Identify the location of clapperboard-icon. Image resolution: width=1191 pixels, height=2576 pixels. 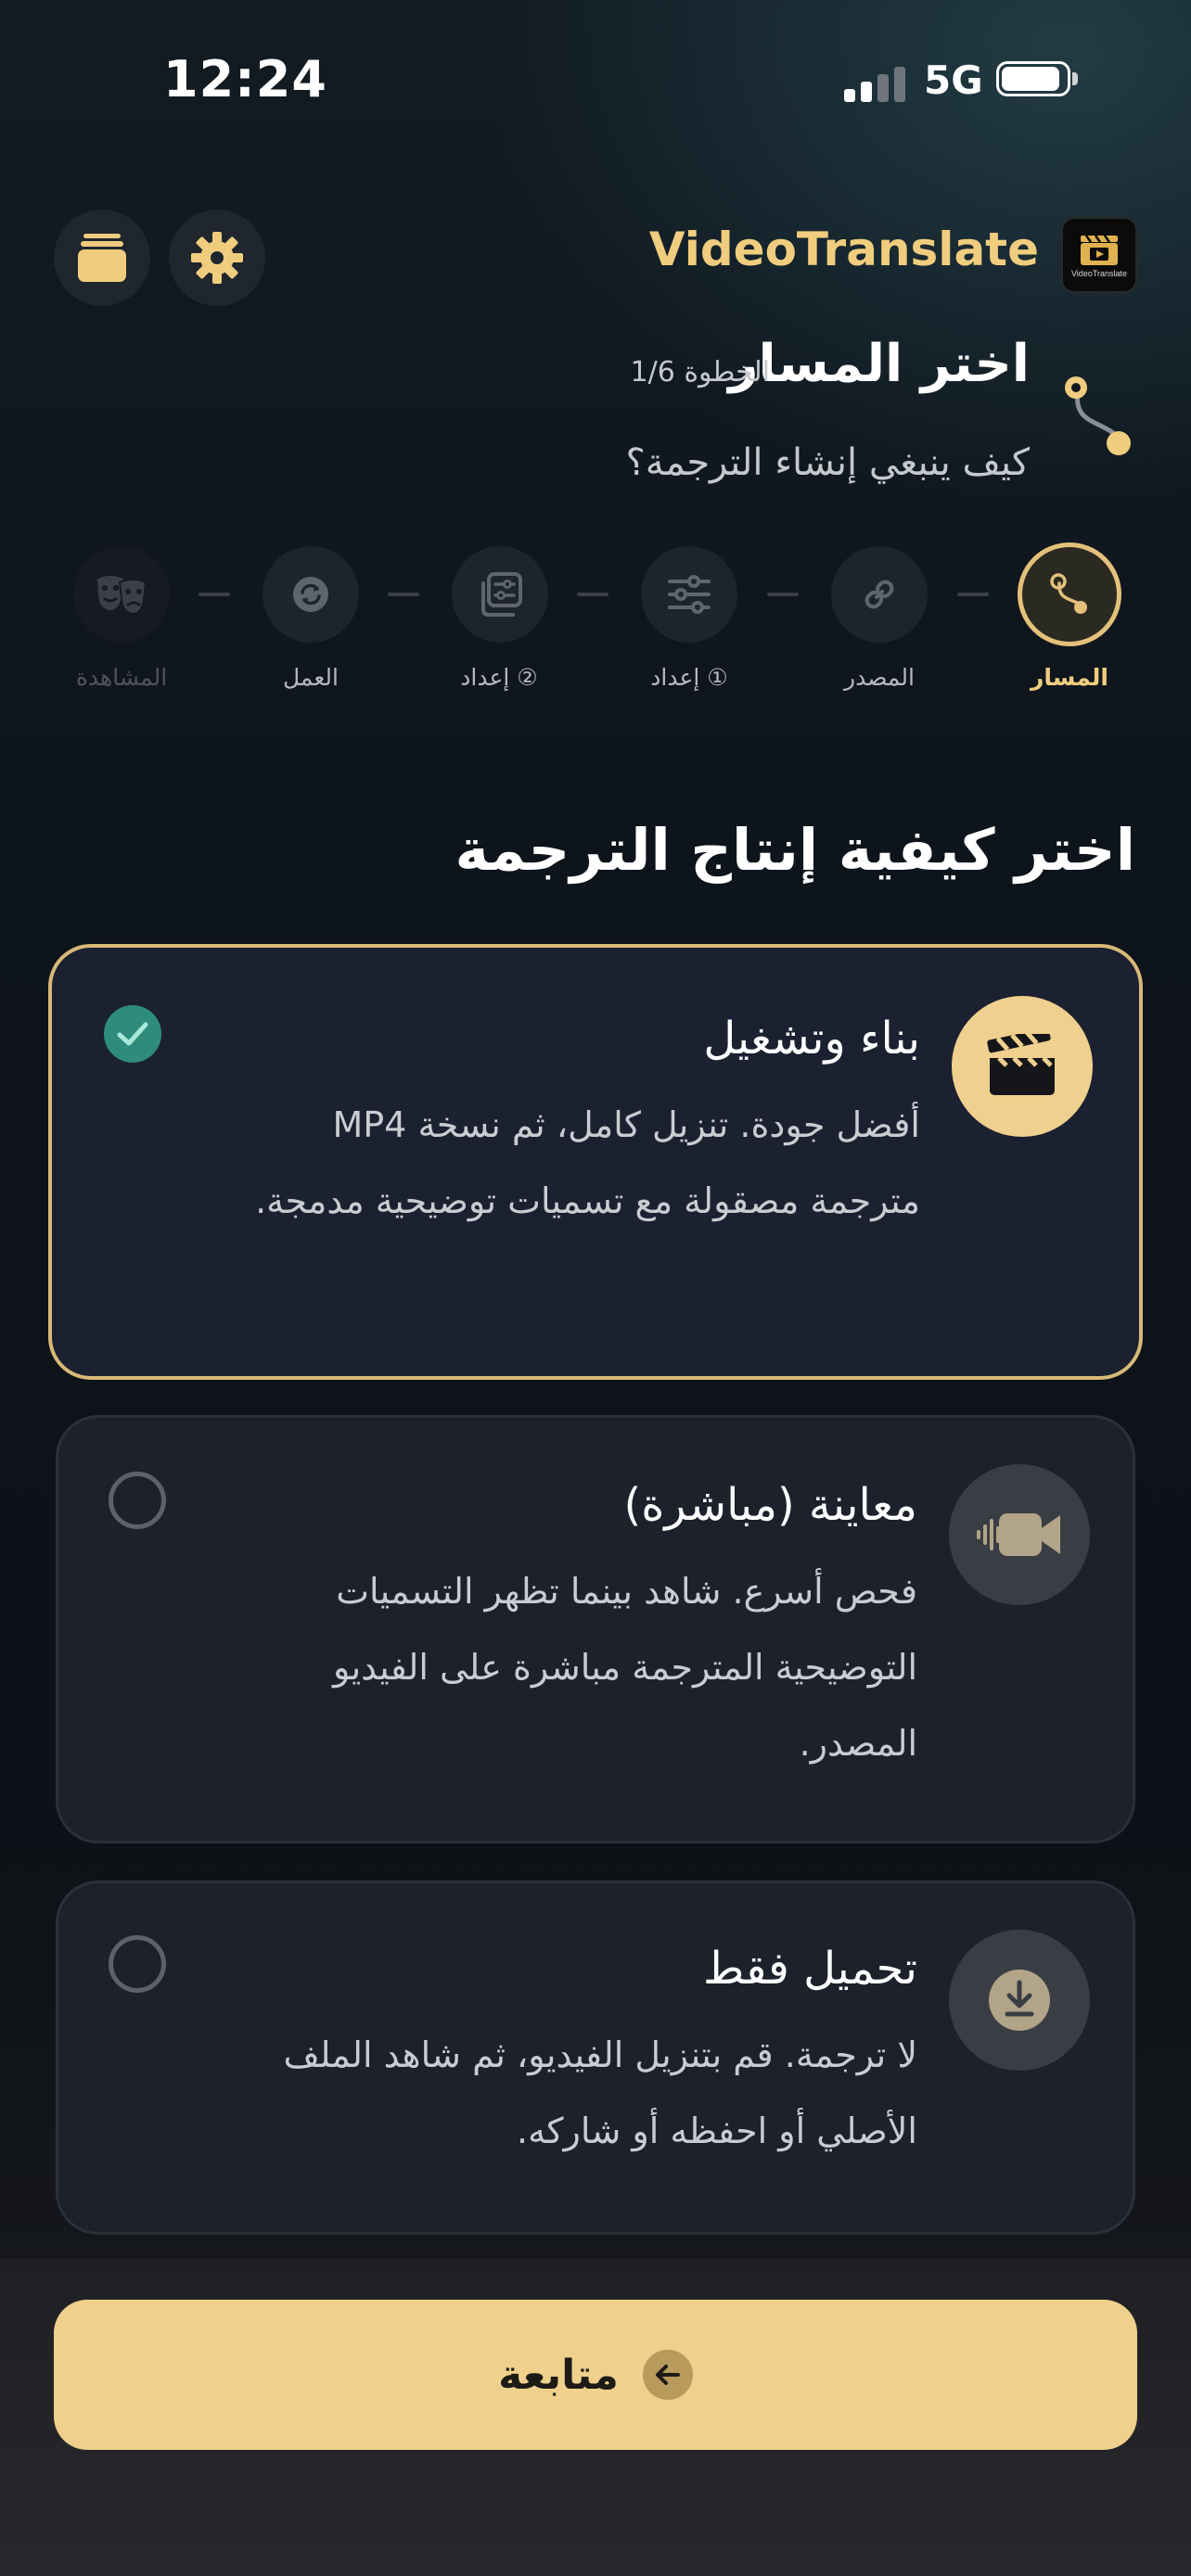
(1021, 1064).